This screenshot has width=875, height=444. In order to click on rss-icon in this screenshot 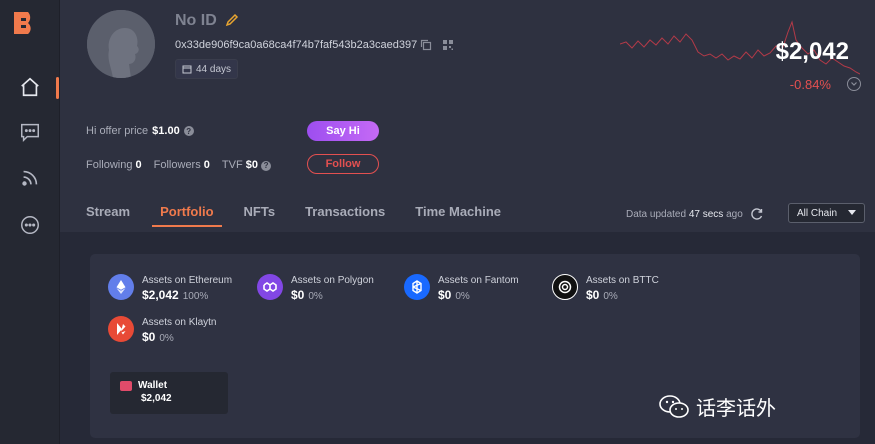, I will do `click(30, 178)`.